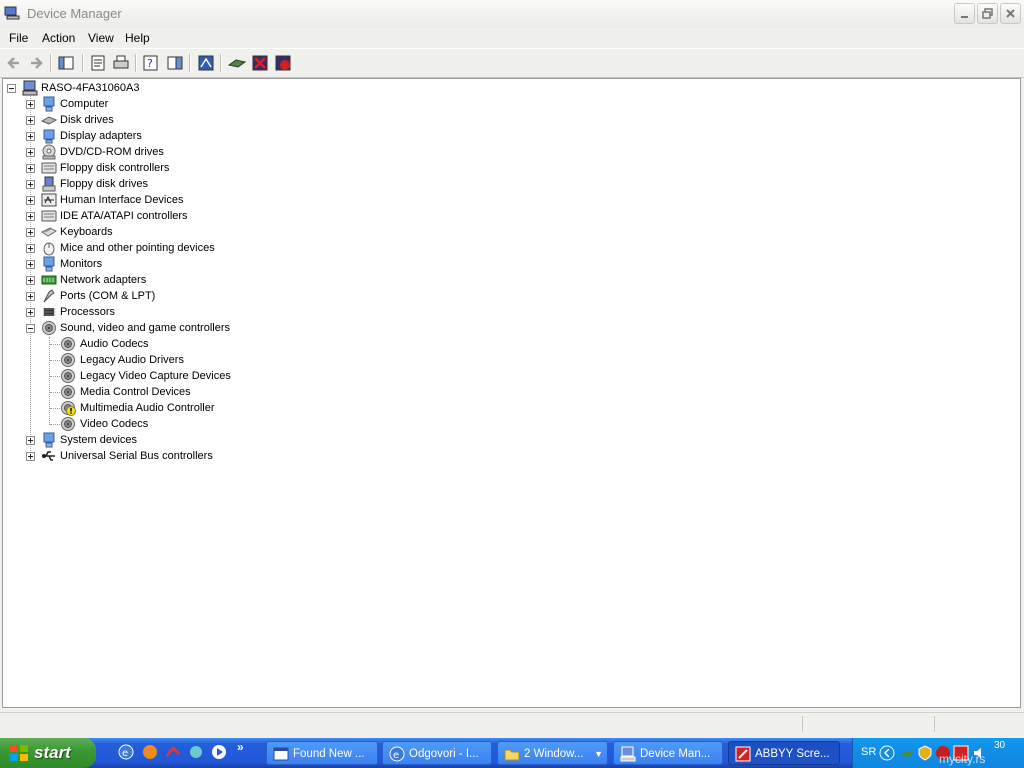 This screenshot has height=768, width=1024. I want to click on tree-category: Mice and other pointing devices, so click(203, 248).